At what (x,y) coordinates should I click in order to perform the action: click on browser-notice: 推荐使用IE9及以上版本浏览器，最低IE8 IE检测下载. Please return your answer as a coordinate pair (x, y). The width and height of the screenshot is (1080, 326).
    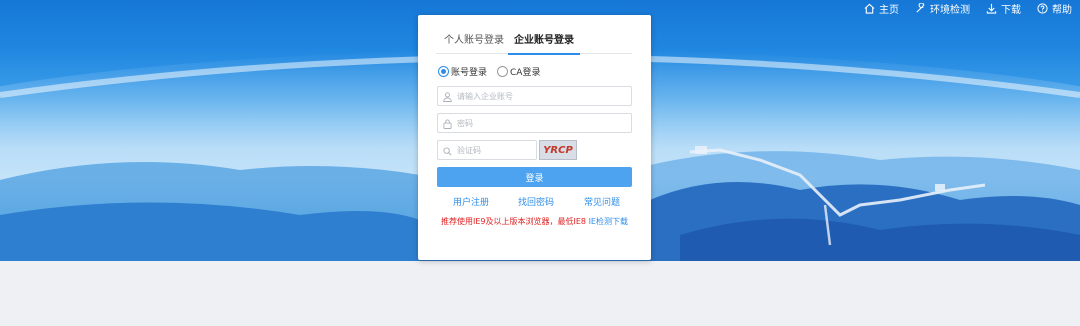
    Looking at the image, I should click on (534, 221).